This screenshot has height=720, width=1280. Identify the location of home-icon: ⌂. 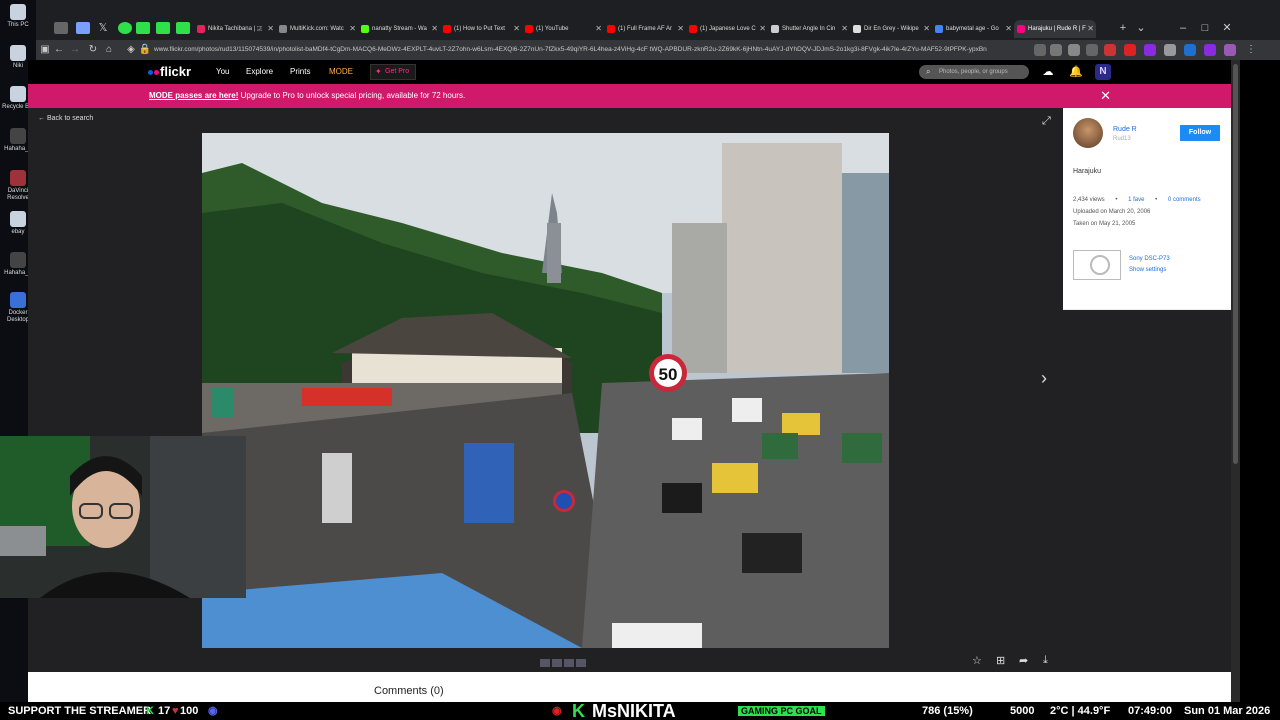
(109, 50).